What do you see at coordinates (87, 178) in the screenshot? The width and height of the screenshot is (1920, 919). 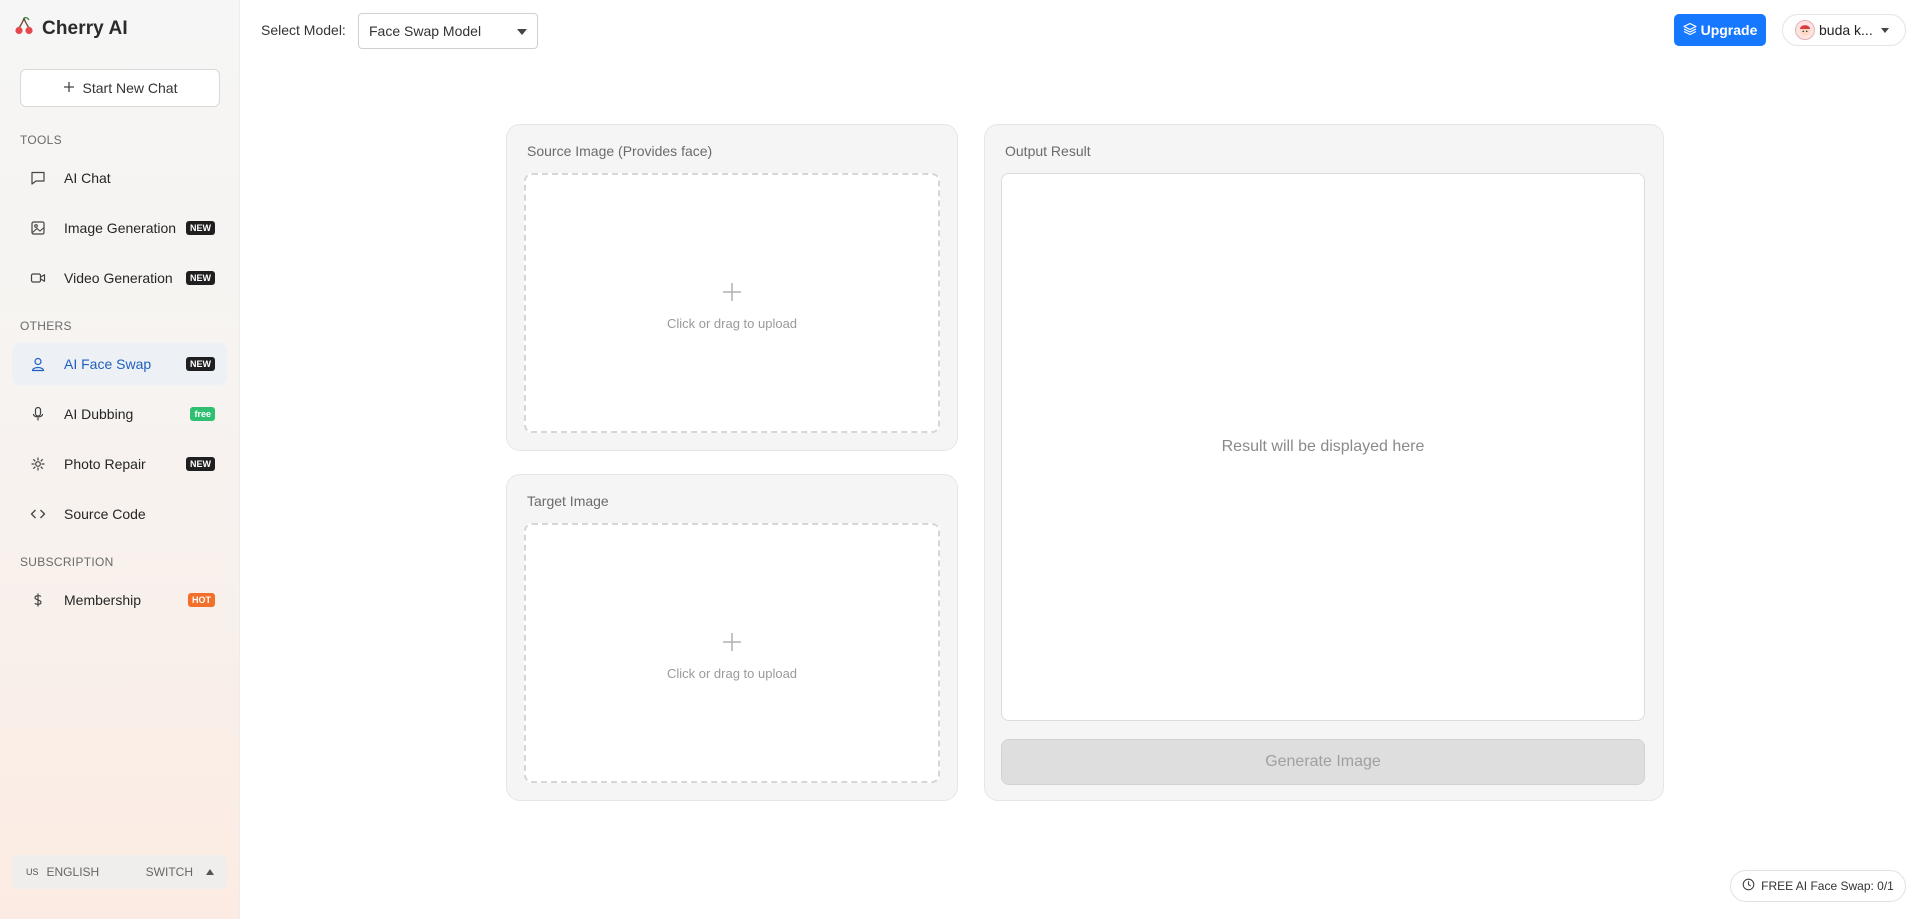 I see `sidebar-item-label: AI Chat` at bounding box center [87, 178].